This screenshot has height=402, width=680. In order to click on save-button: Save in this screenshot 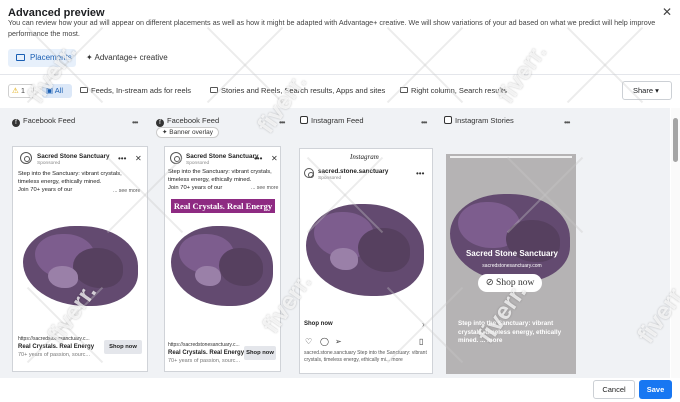, I will do `click(655, 389)`.